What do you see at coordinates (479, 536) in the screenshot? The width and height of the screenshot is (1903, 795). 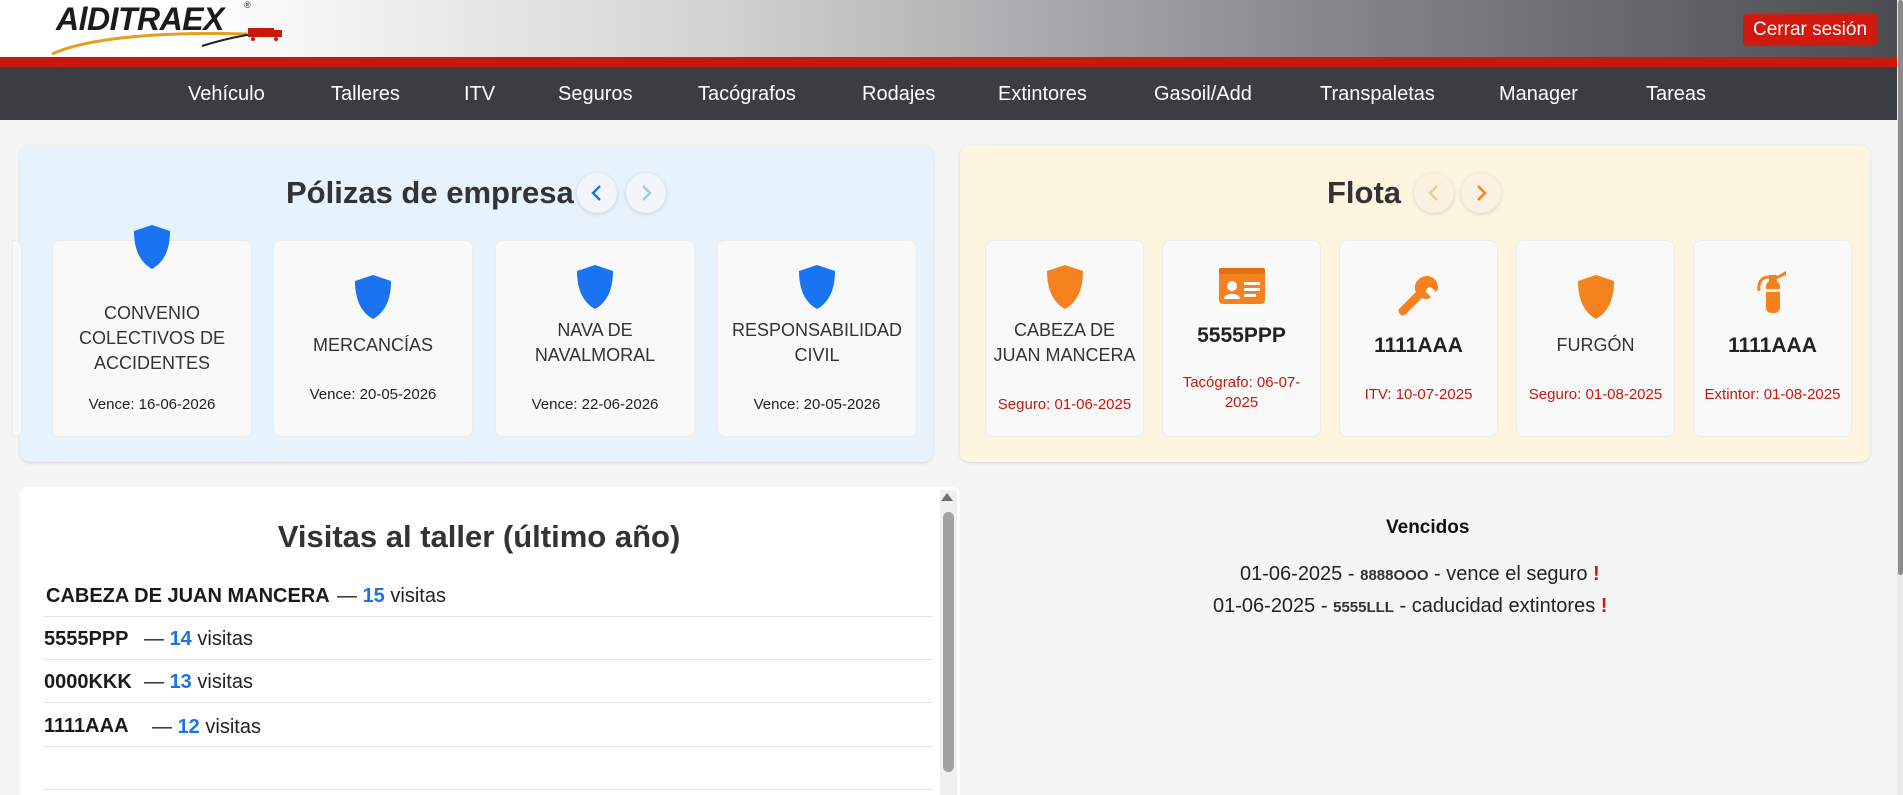 I see `visits-title: Visitas al taller (último año)` at bounding box center [479, 536].